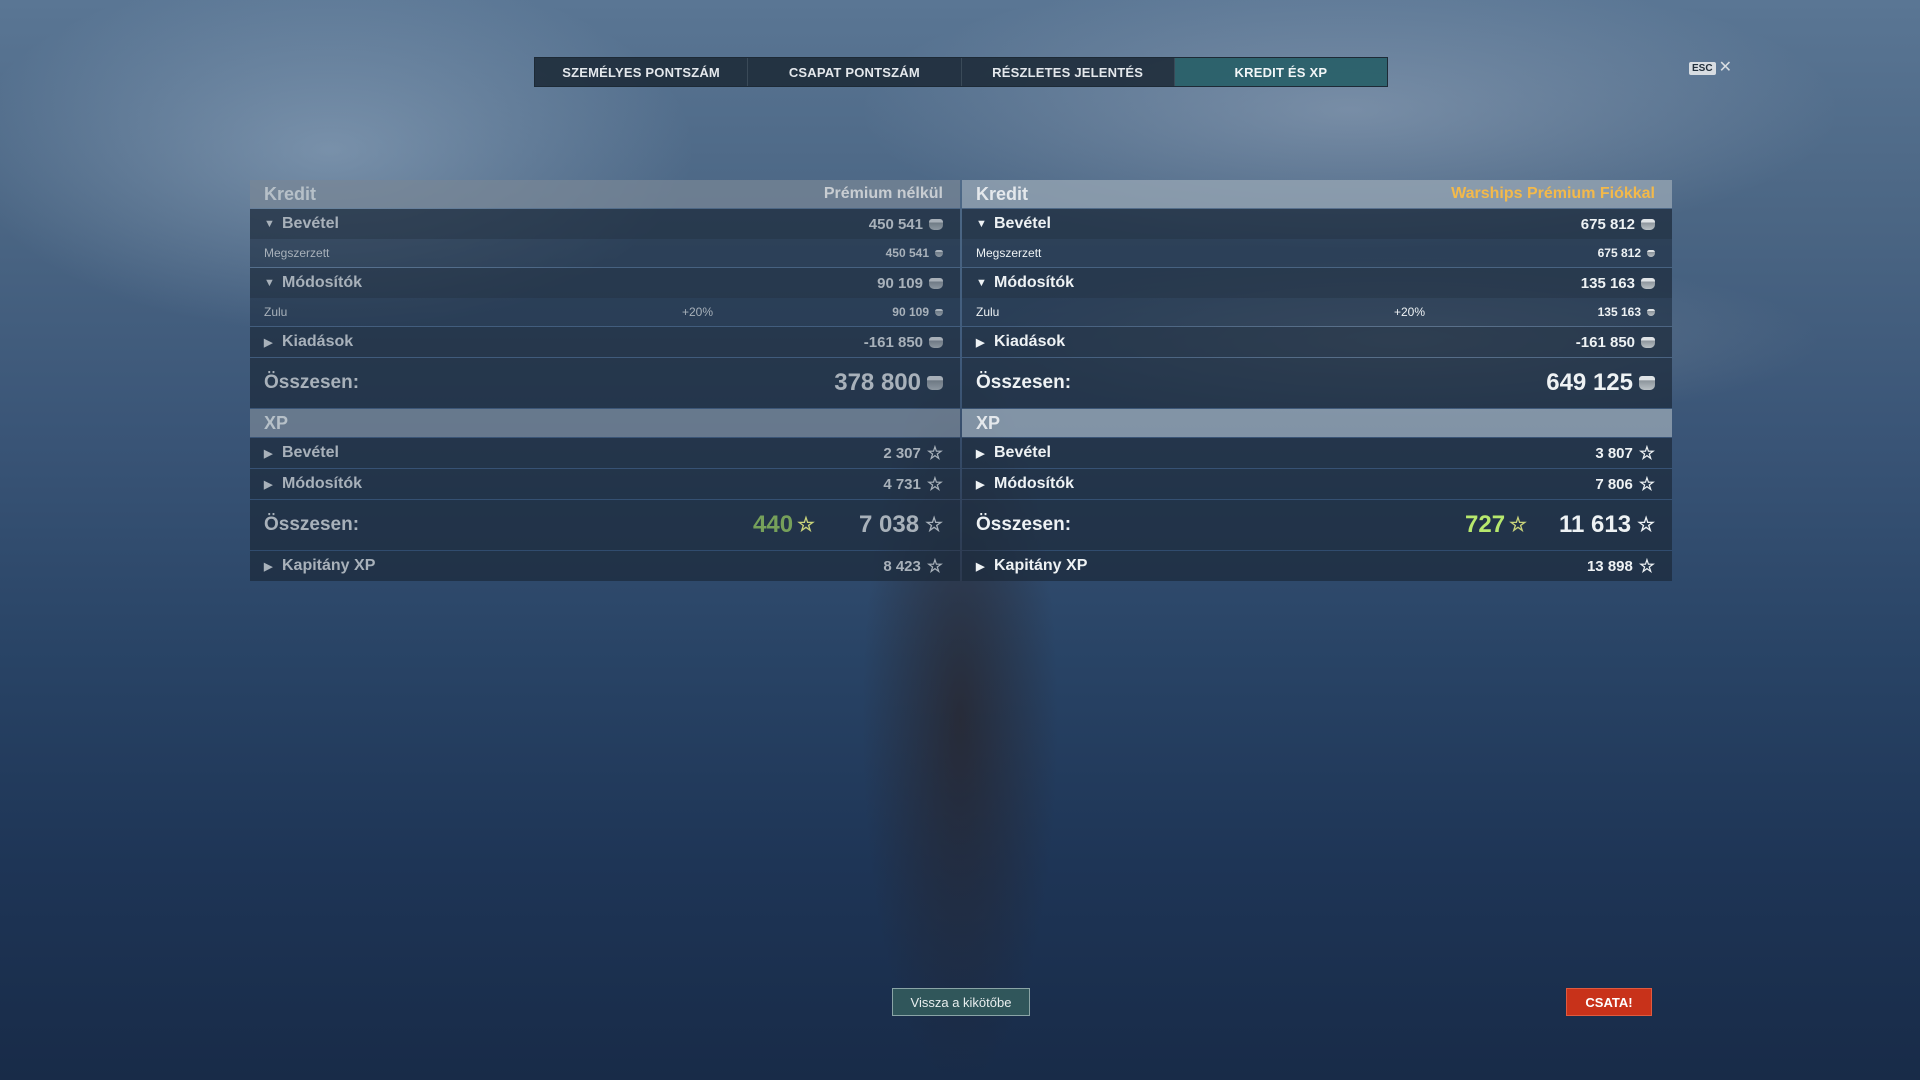 The height and width of the screenshot is (1080, 1920). I want to click on back-to-port-button: Vissza a kikötőbe, so click(961, 1002).